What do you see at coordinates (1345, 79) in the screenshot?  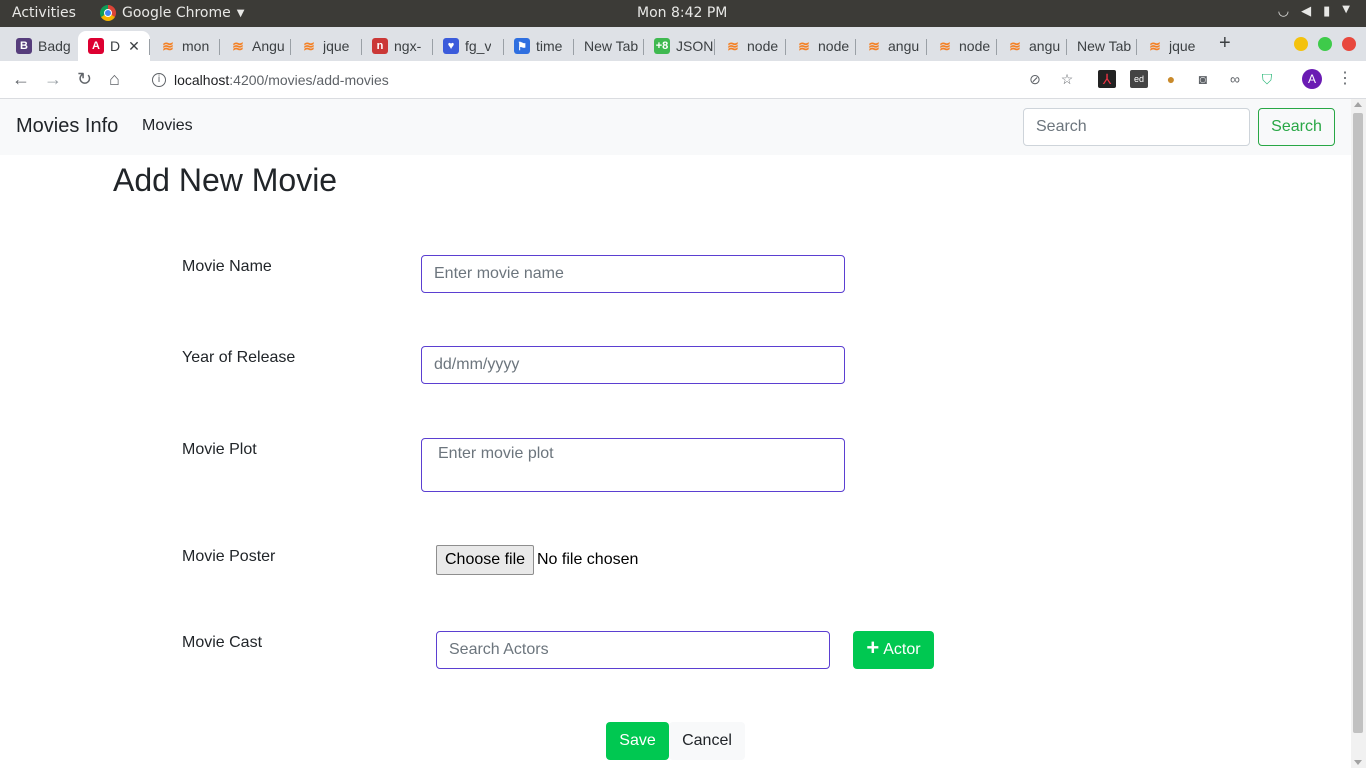 I see `menu-icon: ⋮` at bounding box center [1345, 79].